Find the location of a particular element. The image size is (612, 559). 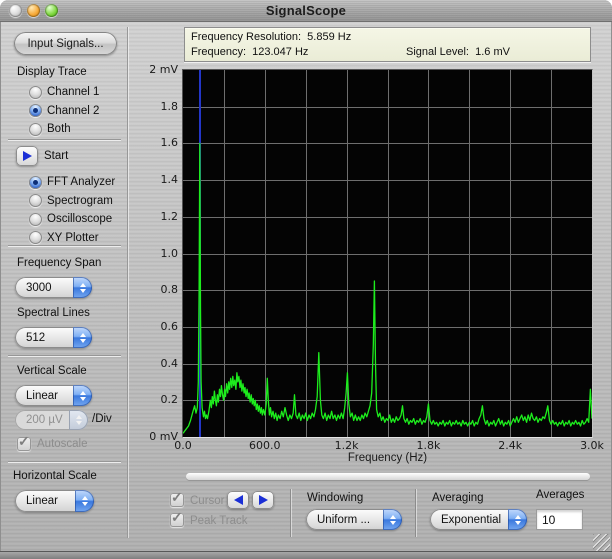

autoscale-checkbox is located at coordinates (24, 442).